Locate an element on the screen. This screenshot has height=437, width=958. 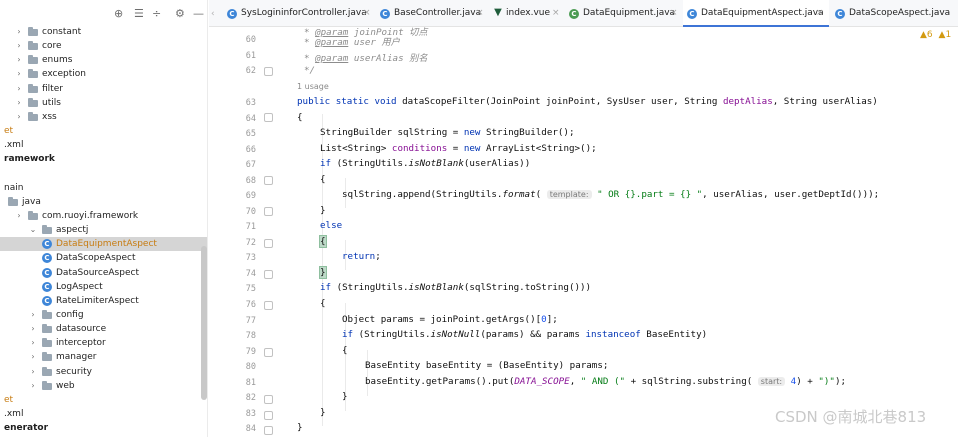
tree-item-label: nain is located at coordinates (14, 187).